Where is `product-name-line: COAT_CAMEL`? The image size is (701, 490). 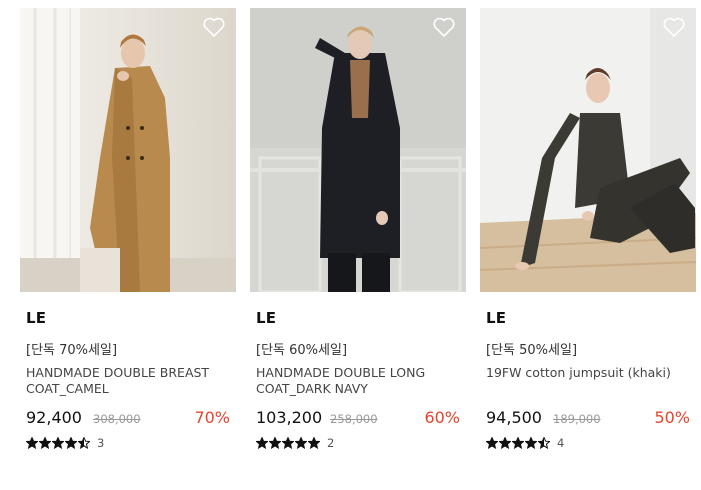
product-name-line: COAT_CAMEL is located at coordinates (132, 389).